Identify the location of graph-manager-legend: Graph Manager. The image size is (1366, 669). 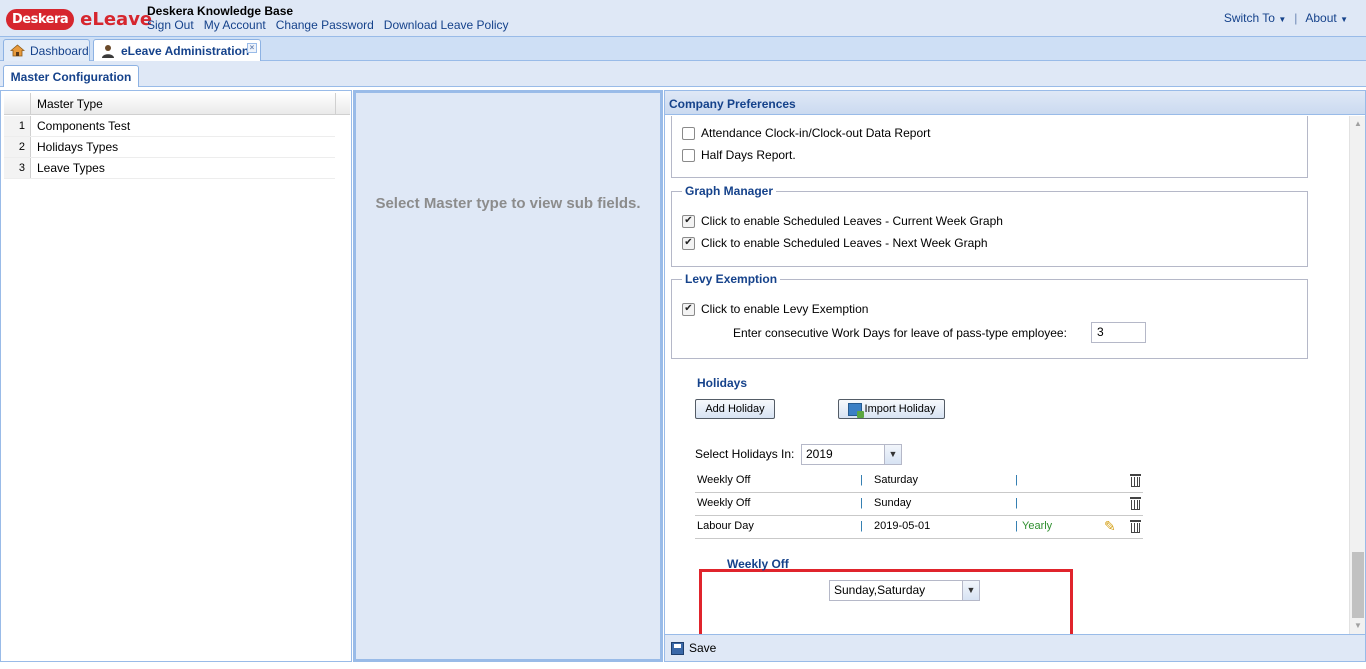
(729, 191).